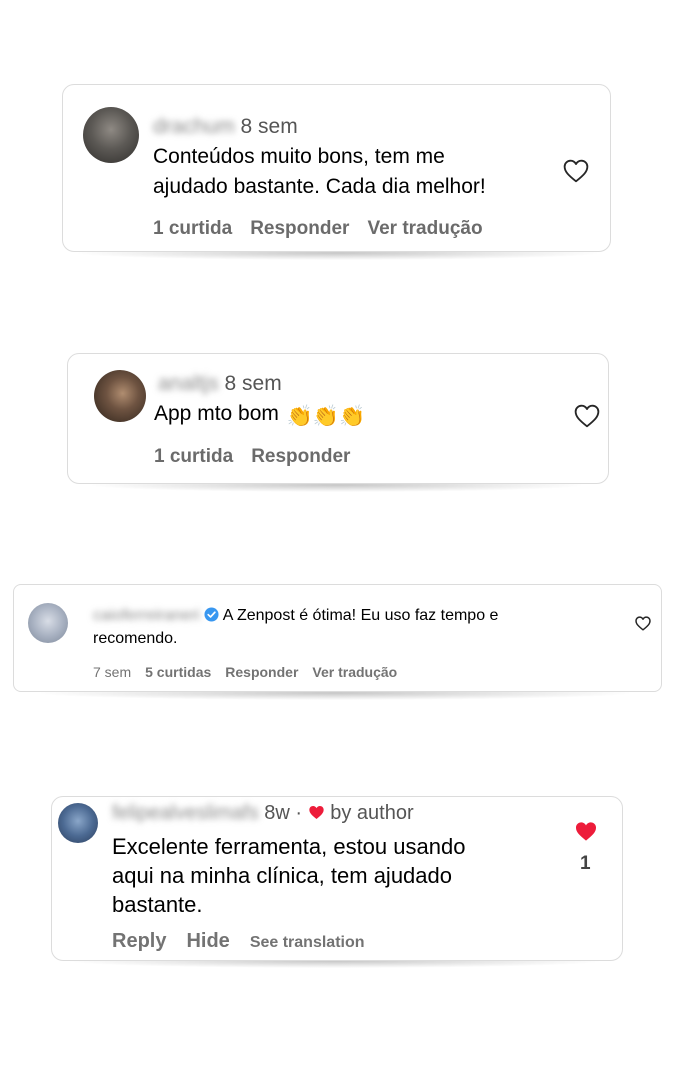 This screenshot has width=675, height=1080. Describe the element at coordinates (585, 863) in the screenshot. I see `like-count: 1` at that location.